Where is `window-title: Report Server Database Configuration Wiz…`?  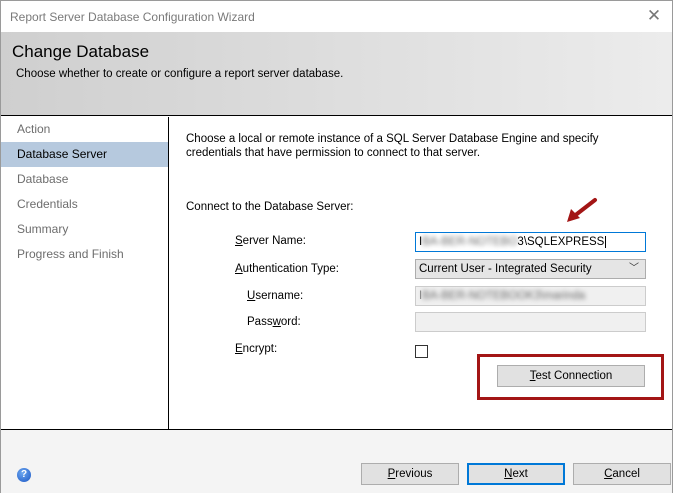
window-title: Report Server Database Configuration Wiz… is located at coordinates (132, 17).